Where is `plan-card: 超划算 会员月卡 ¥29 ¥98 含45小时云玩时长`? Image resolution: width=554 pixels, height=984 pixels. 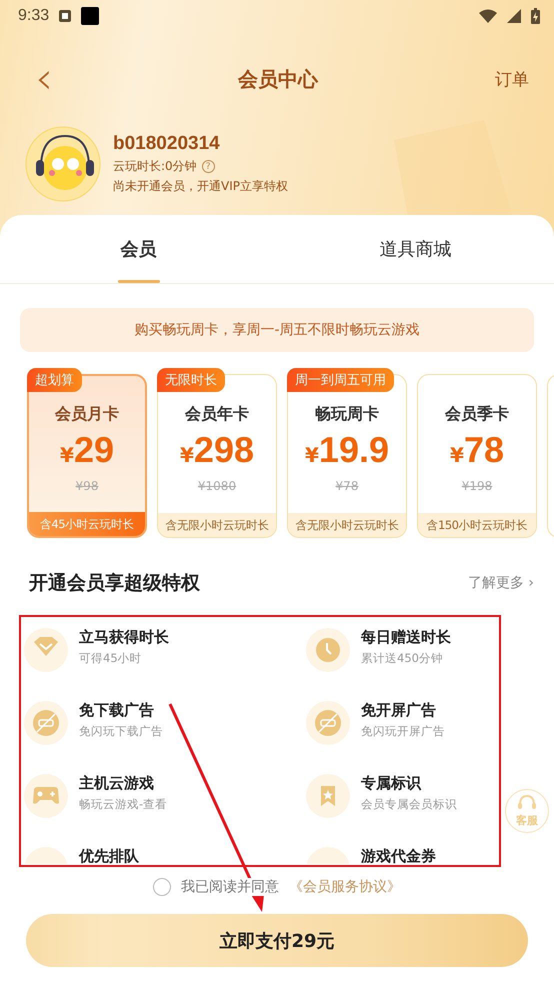 plan-card: 超划算 会员月卡 ¥29 ¥98 含45小时云玩时长 is located at coordinates (87, 453).